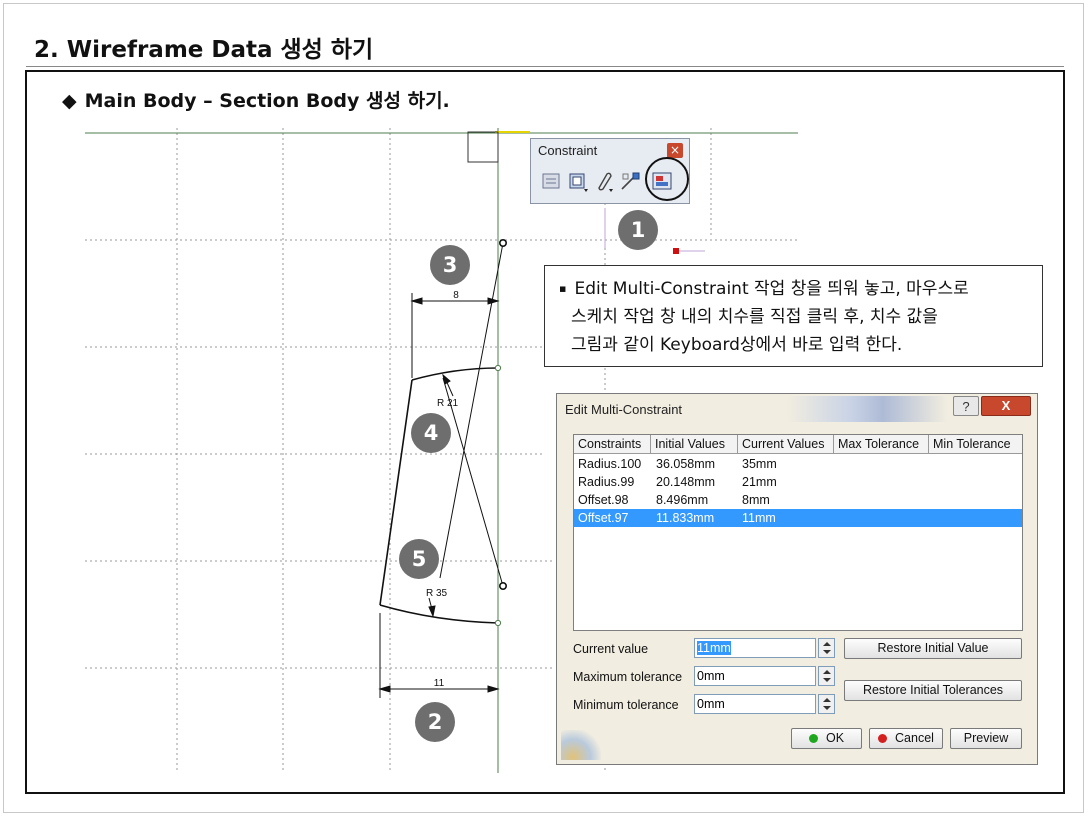 The width and height of the screenshot is (1089, 818). What do you see at coordinates (581, 745) in the screenshot?
I see `dialog-corner-decoration` at bounding box center [581, 745].